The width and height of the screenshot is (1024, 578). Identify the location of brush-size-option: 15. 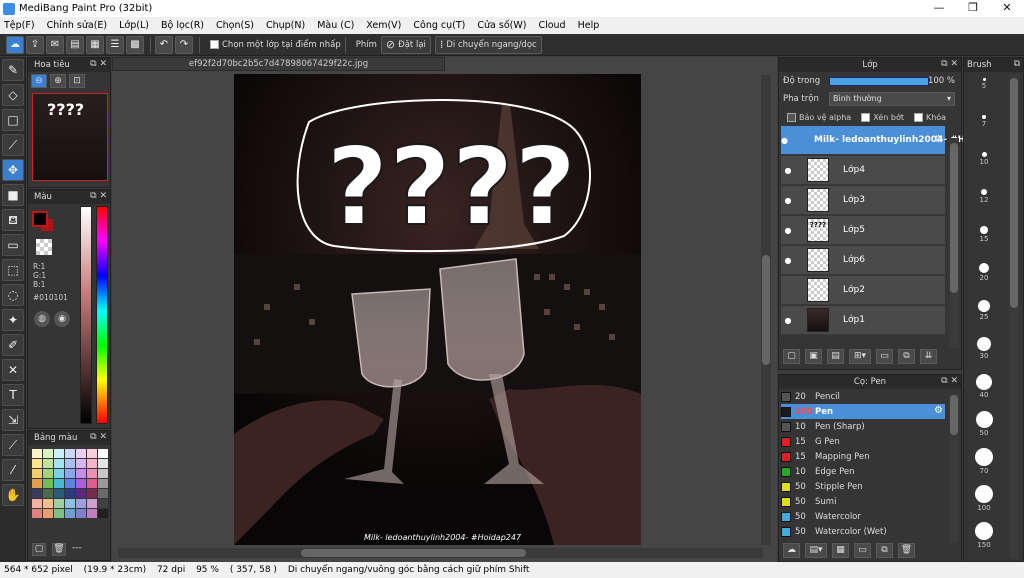
(984, 234).